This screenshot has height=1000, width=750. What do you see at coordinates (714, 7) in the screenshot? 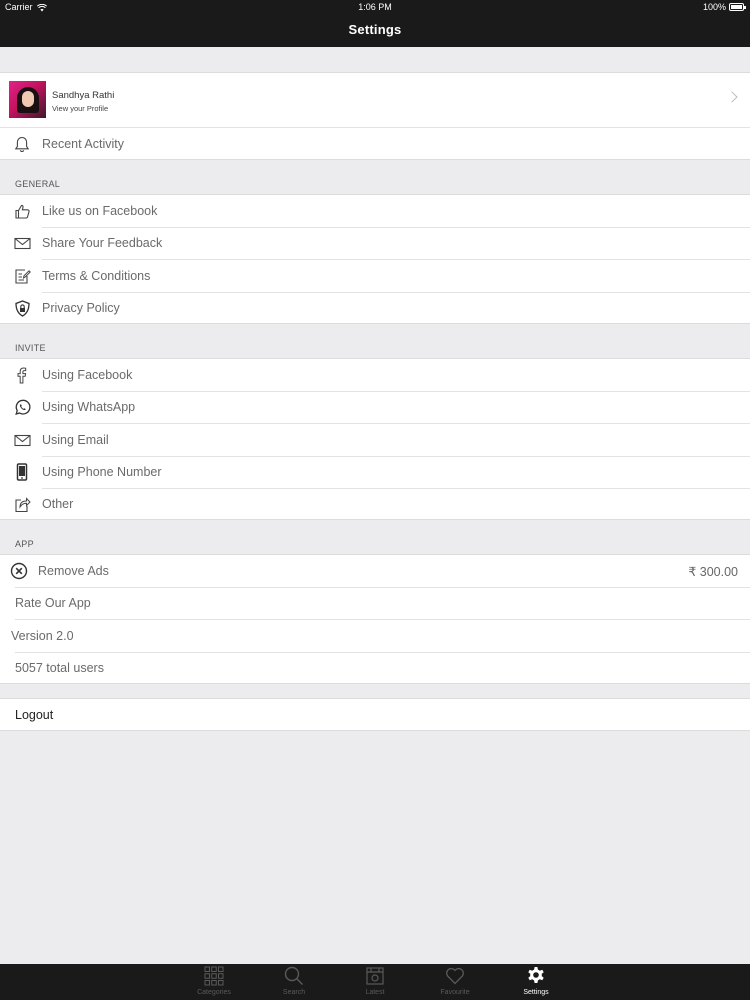
I see `battery-percent: 100%` at bounding box center [714, 7].